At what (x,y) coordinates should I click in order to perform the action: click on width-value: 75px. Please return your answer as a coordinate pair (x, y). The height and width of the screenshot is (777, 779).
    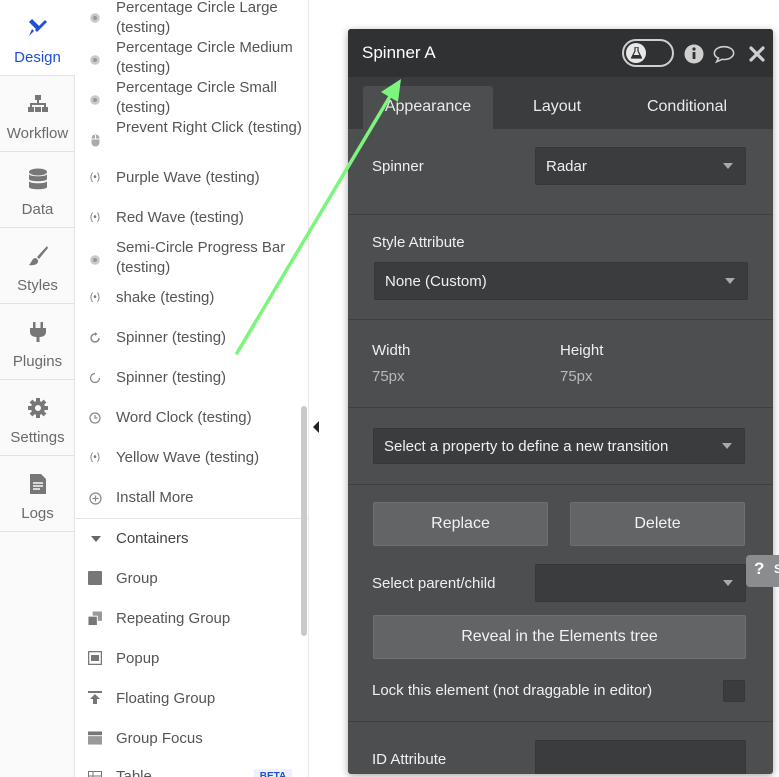
    Looking at the image, I should click on (388, 376).